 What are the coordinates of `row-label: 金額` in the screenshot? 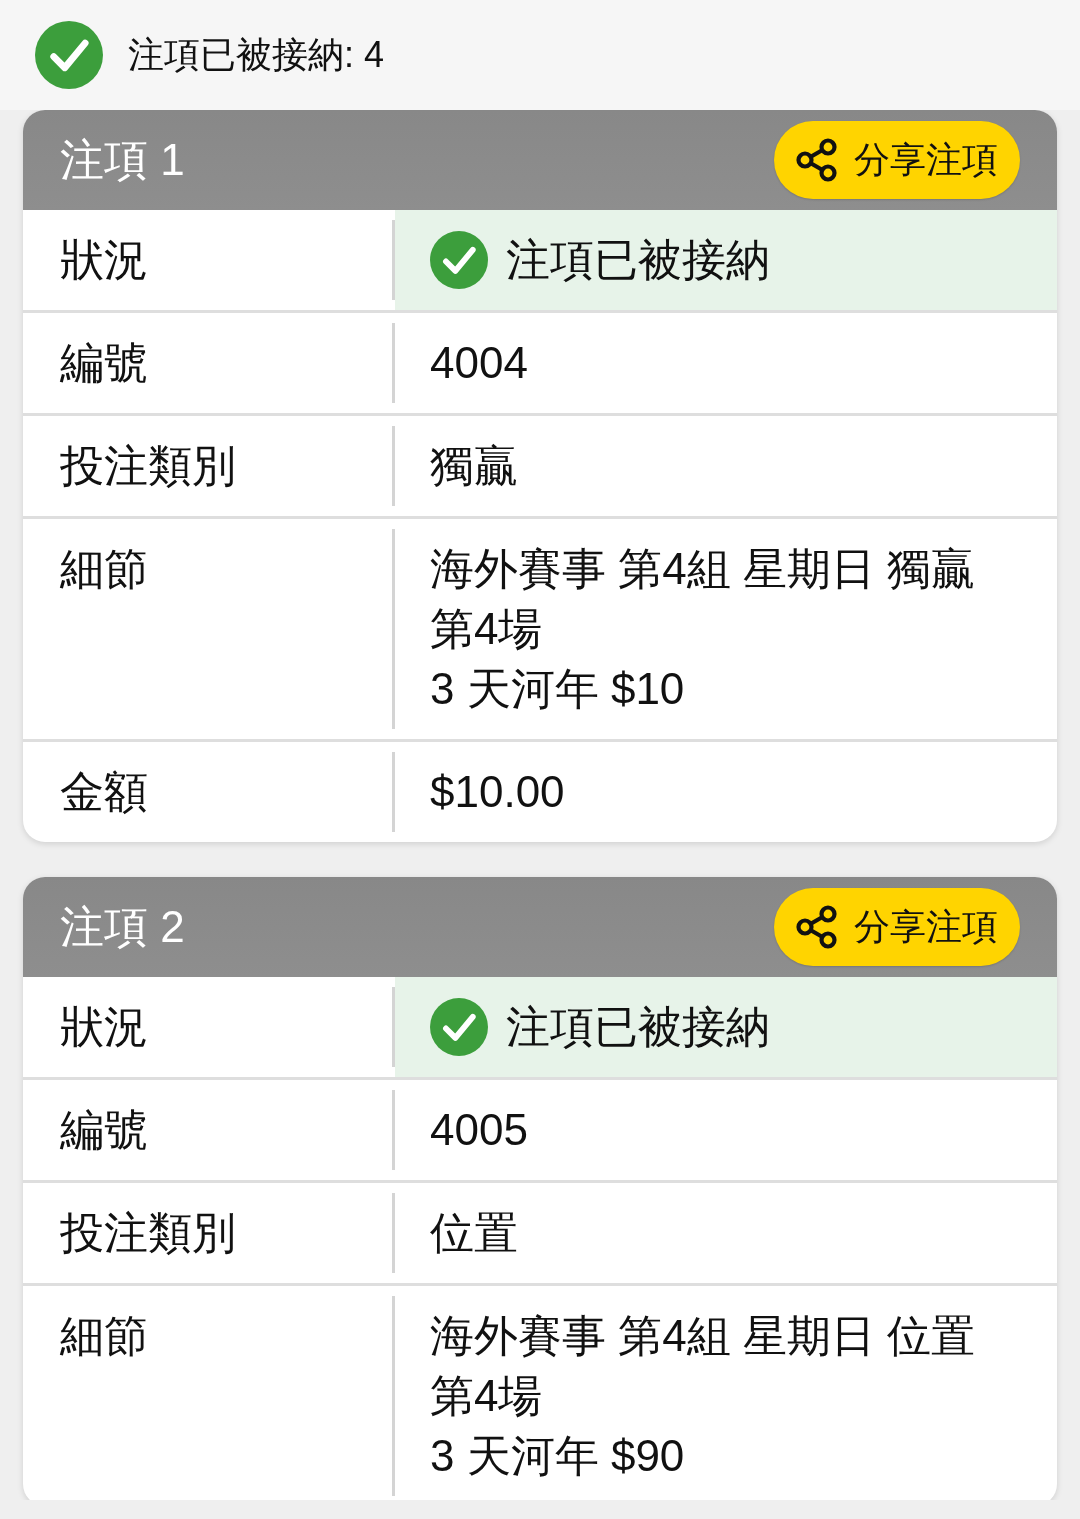 It's located at (104, 791).